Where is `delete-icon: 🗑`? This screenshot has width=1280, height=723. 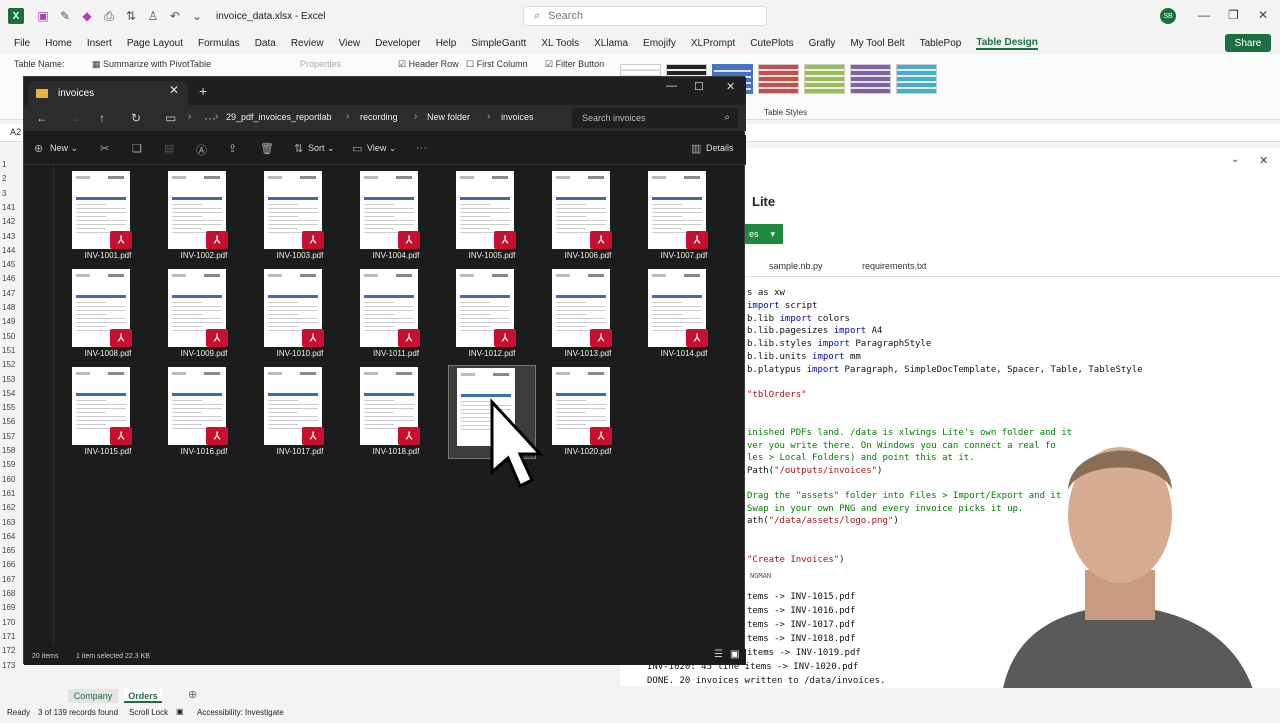
delete-icon: 🗑 is located at coordinates (267, 148).